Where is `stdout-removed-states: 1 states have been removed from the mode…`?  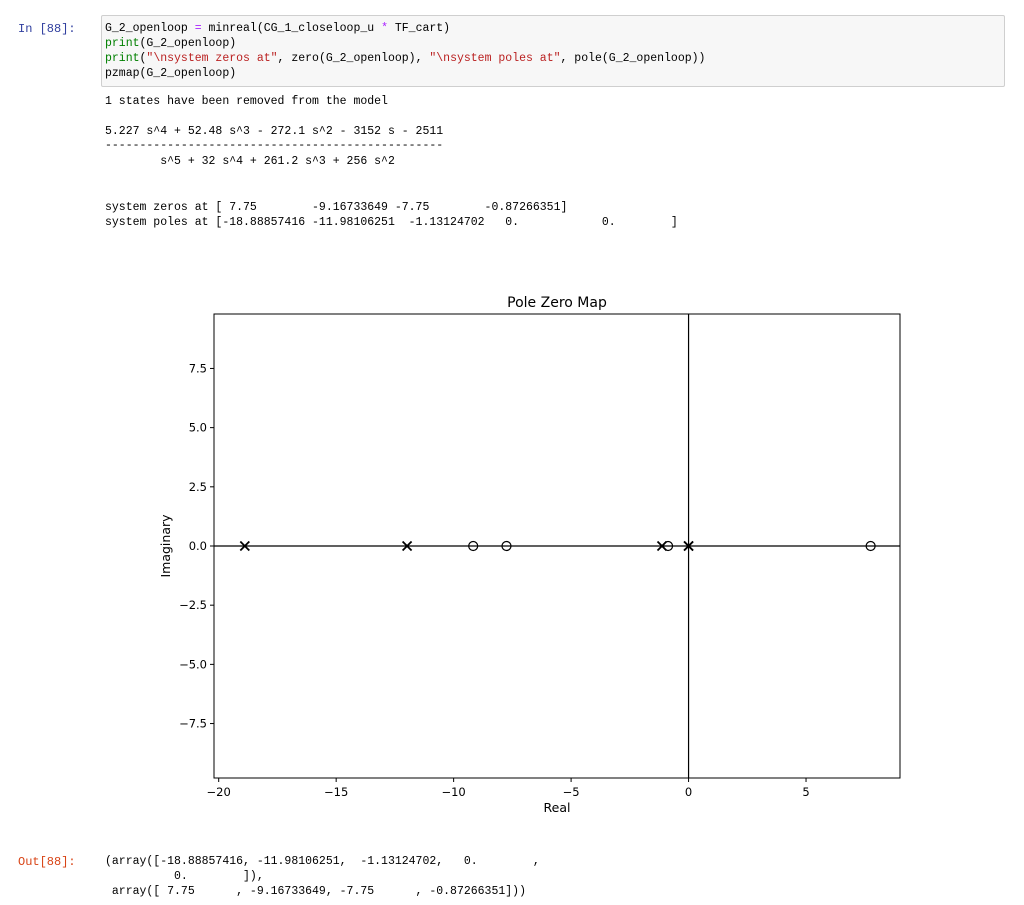 stdout-removed-states: 1 states have been removed from the mode… is located at coordinates (246, 101).